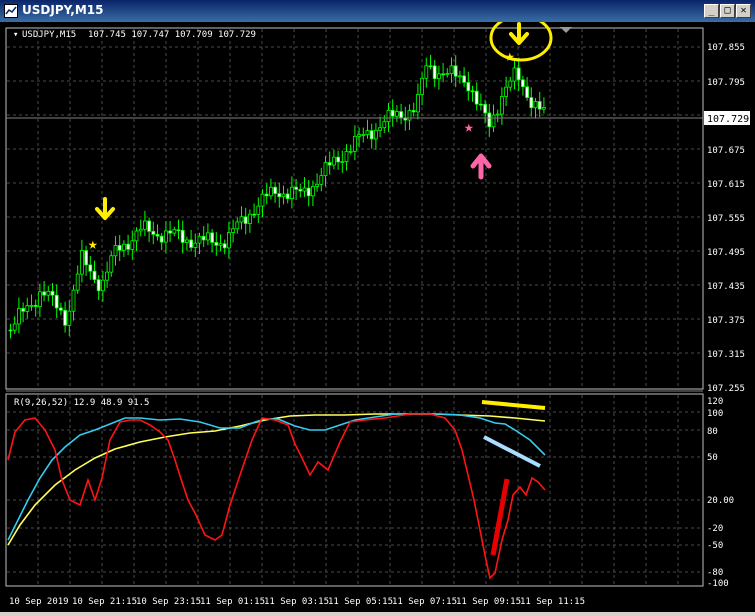  I want to click on time-label: 10 Sep 2019, so click(39, 602).